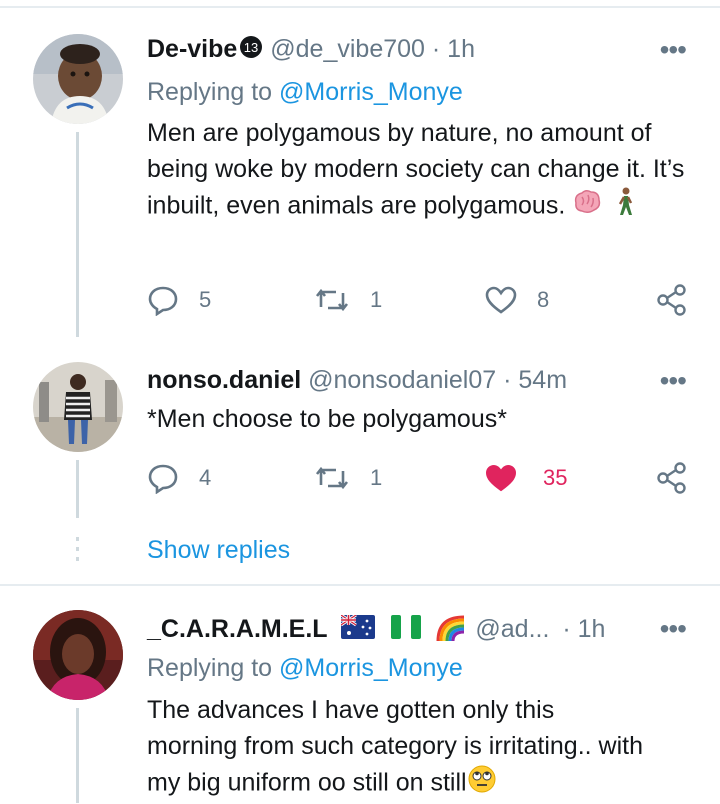 The height and width of the screenshot is (804, 720). Describe the element at coordinates (357, 629) in the screenshot. I see `australia-flag-icon` at that location.